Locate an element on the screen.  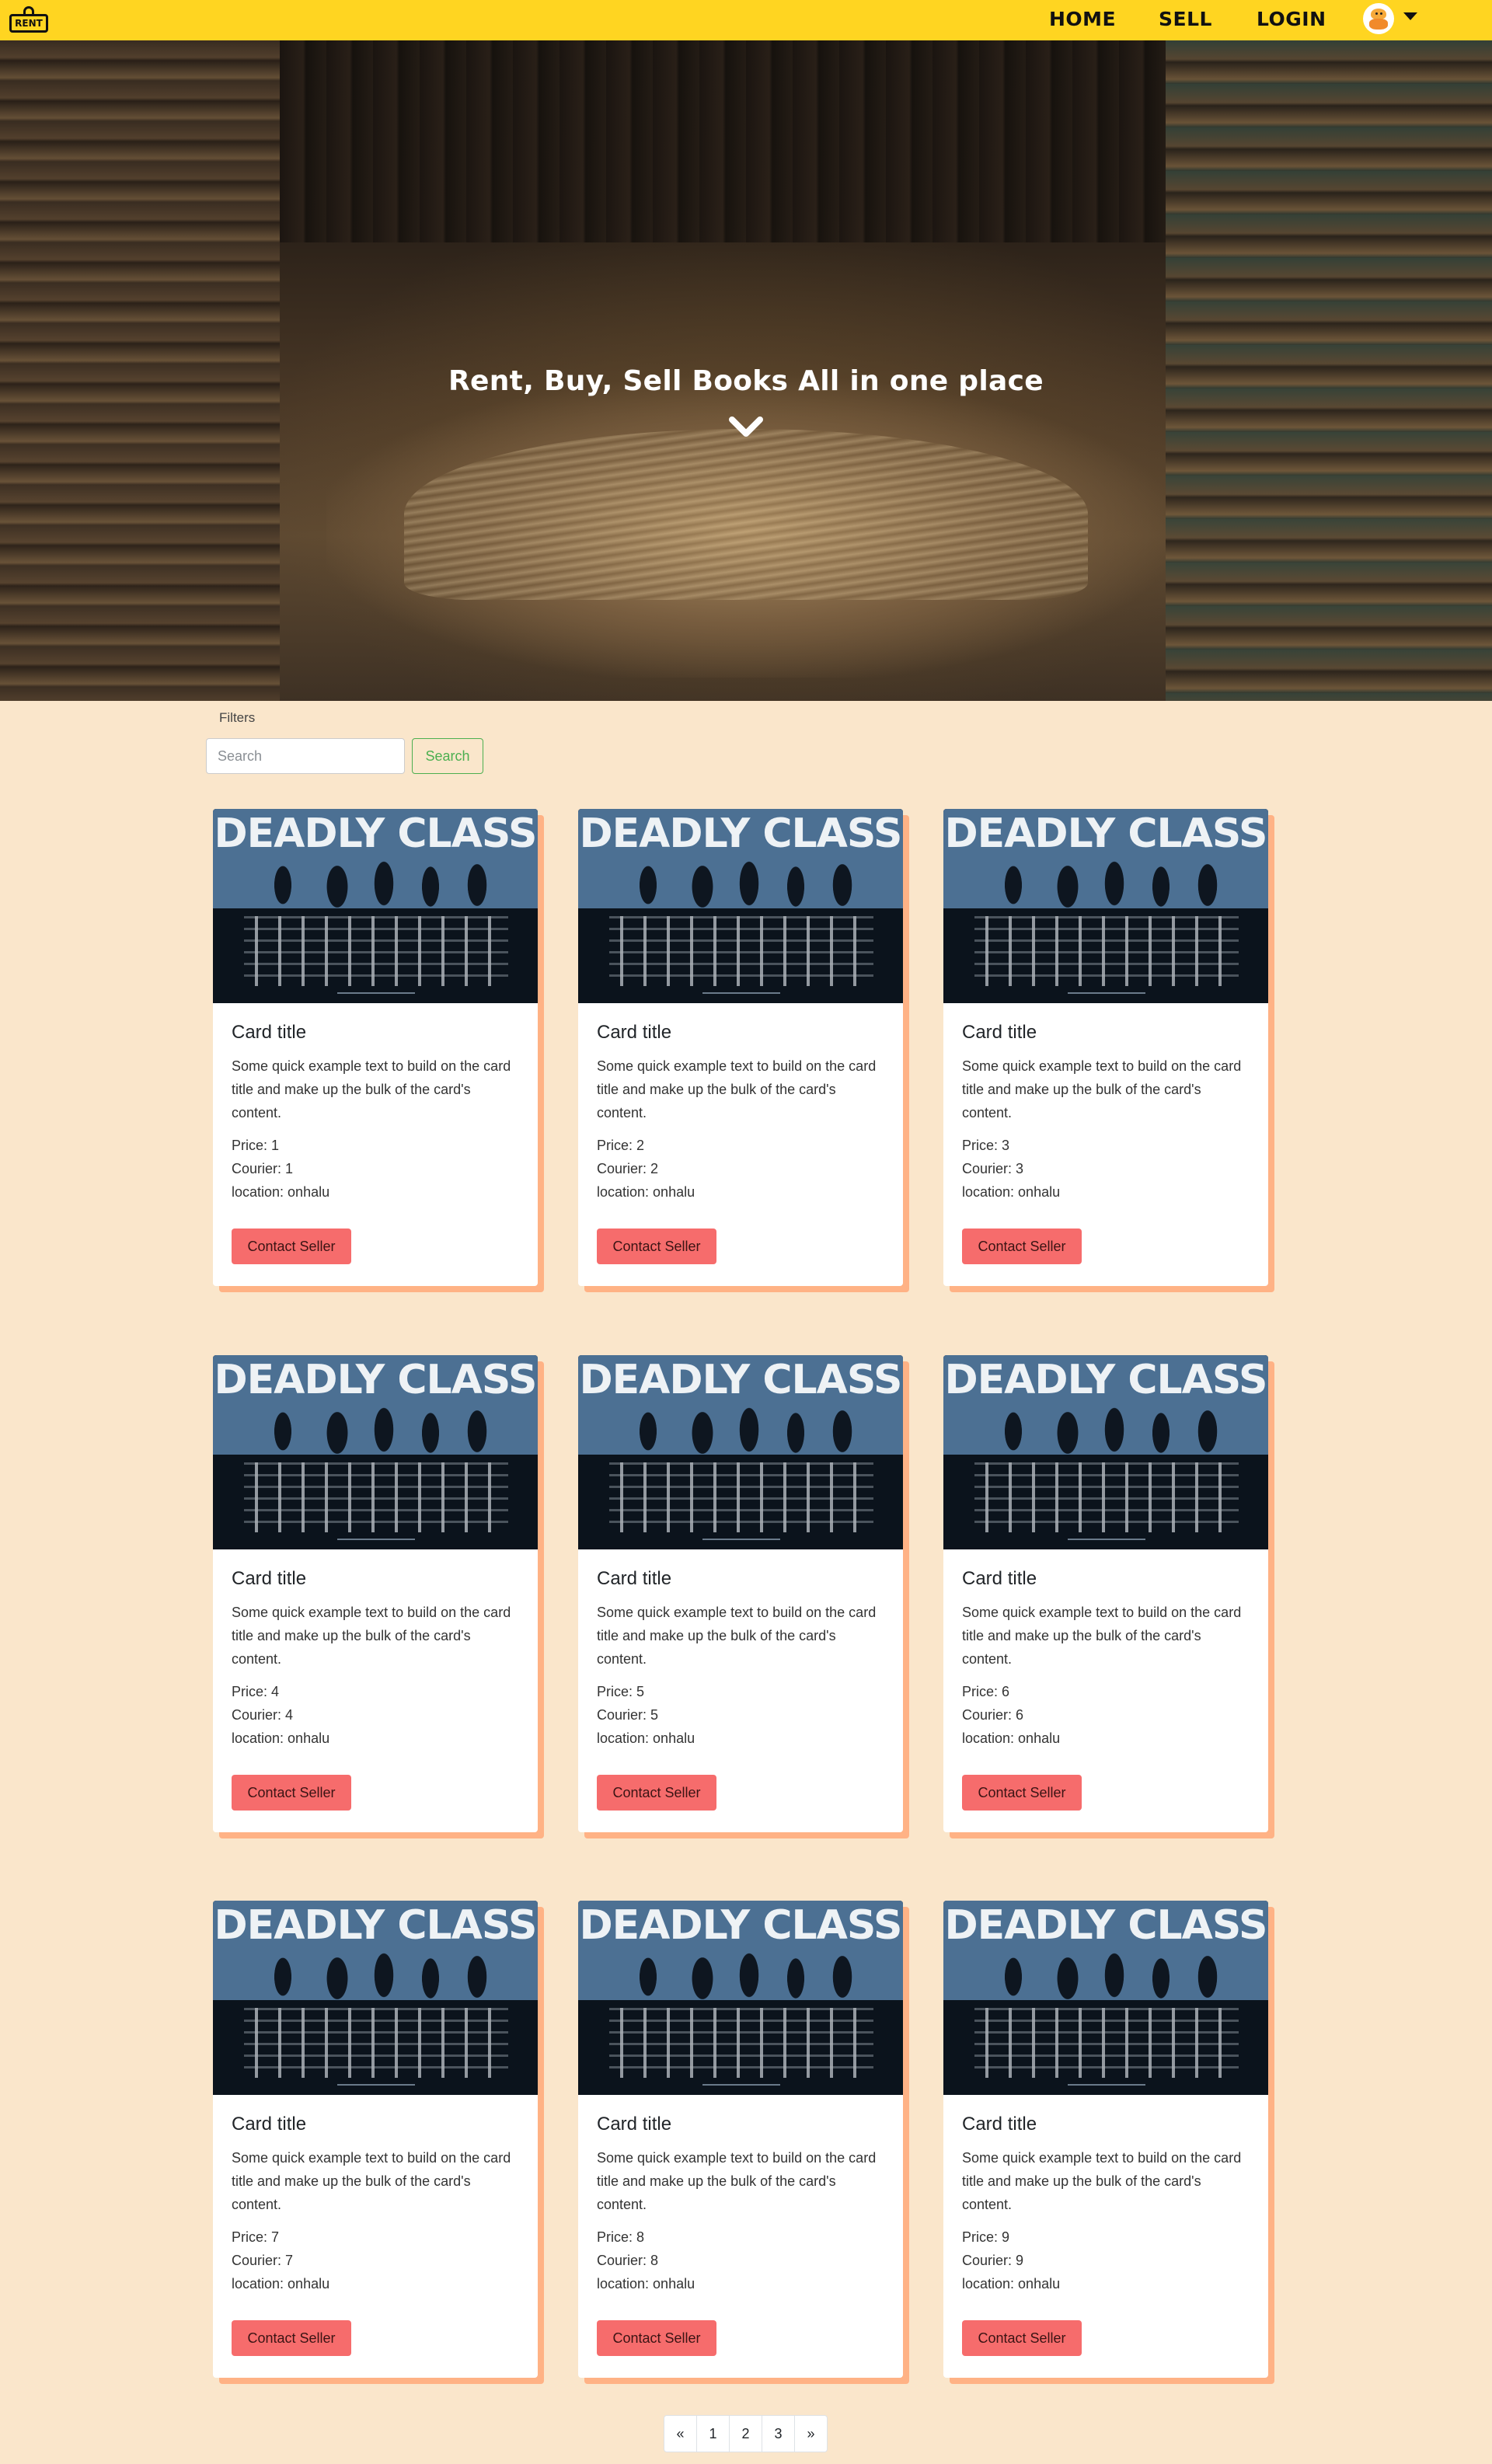
pagination-page-3: 3 is located at coordinates (778, 2434).